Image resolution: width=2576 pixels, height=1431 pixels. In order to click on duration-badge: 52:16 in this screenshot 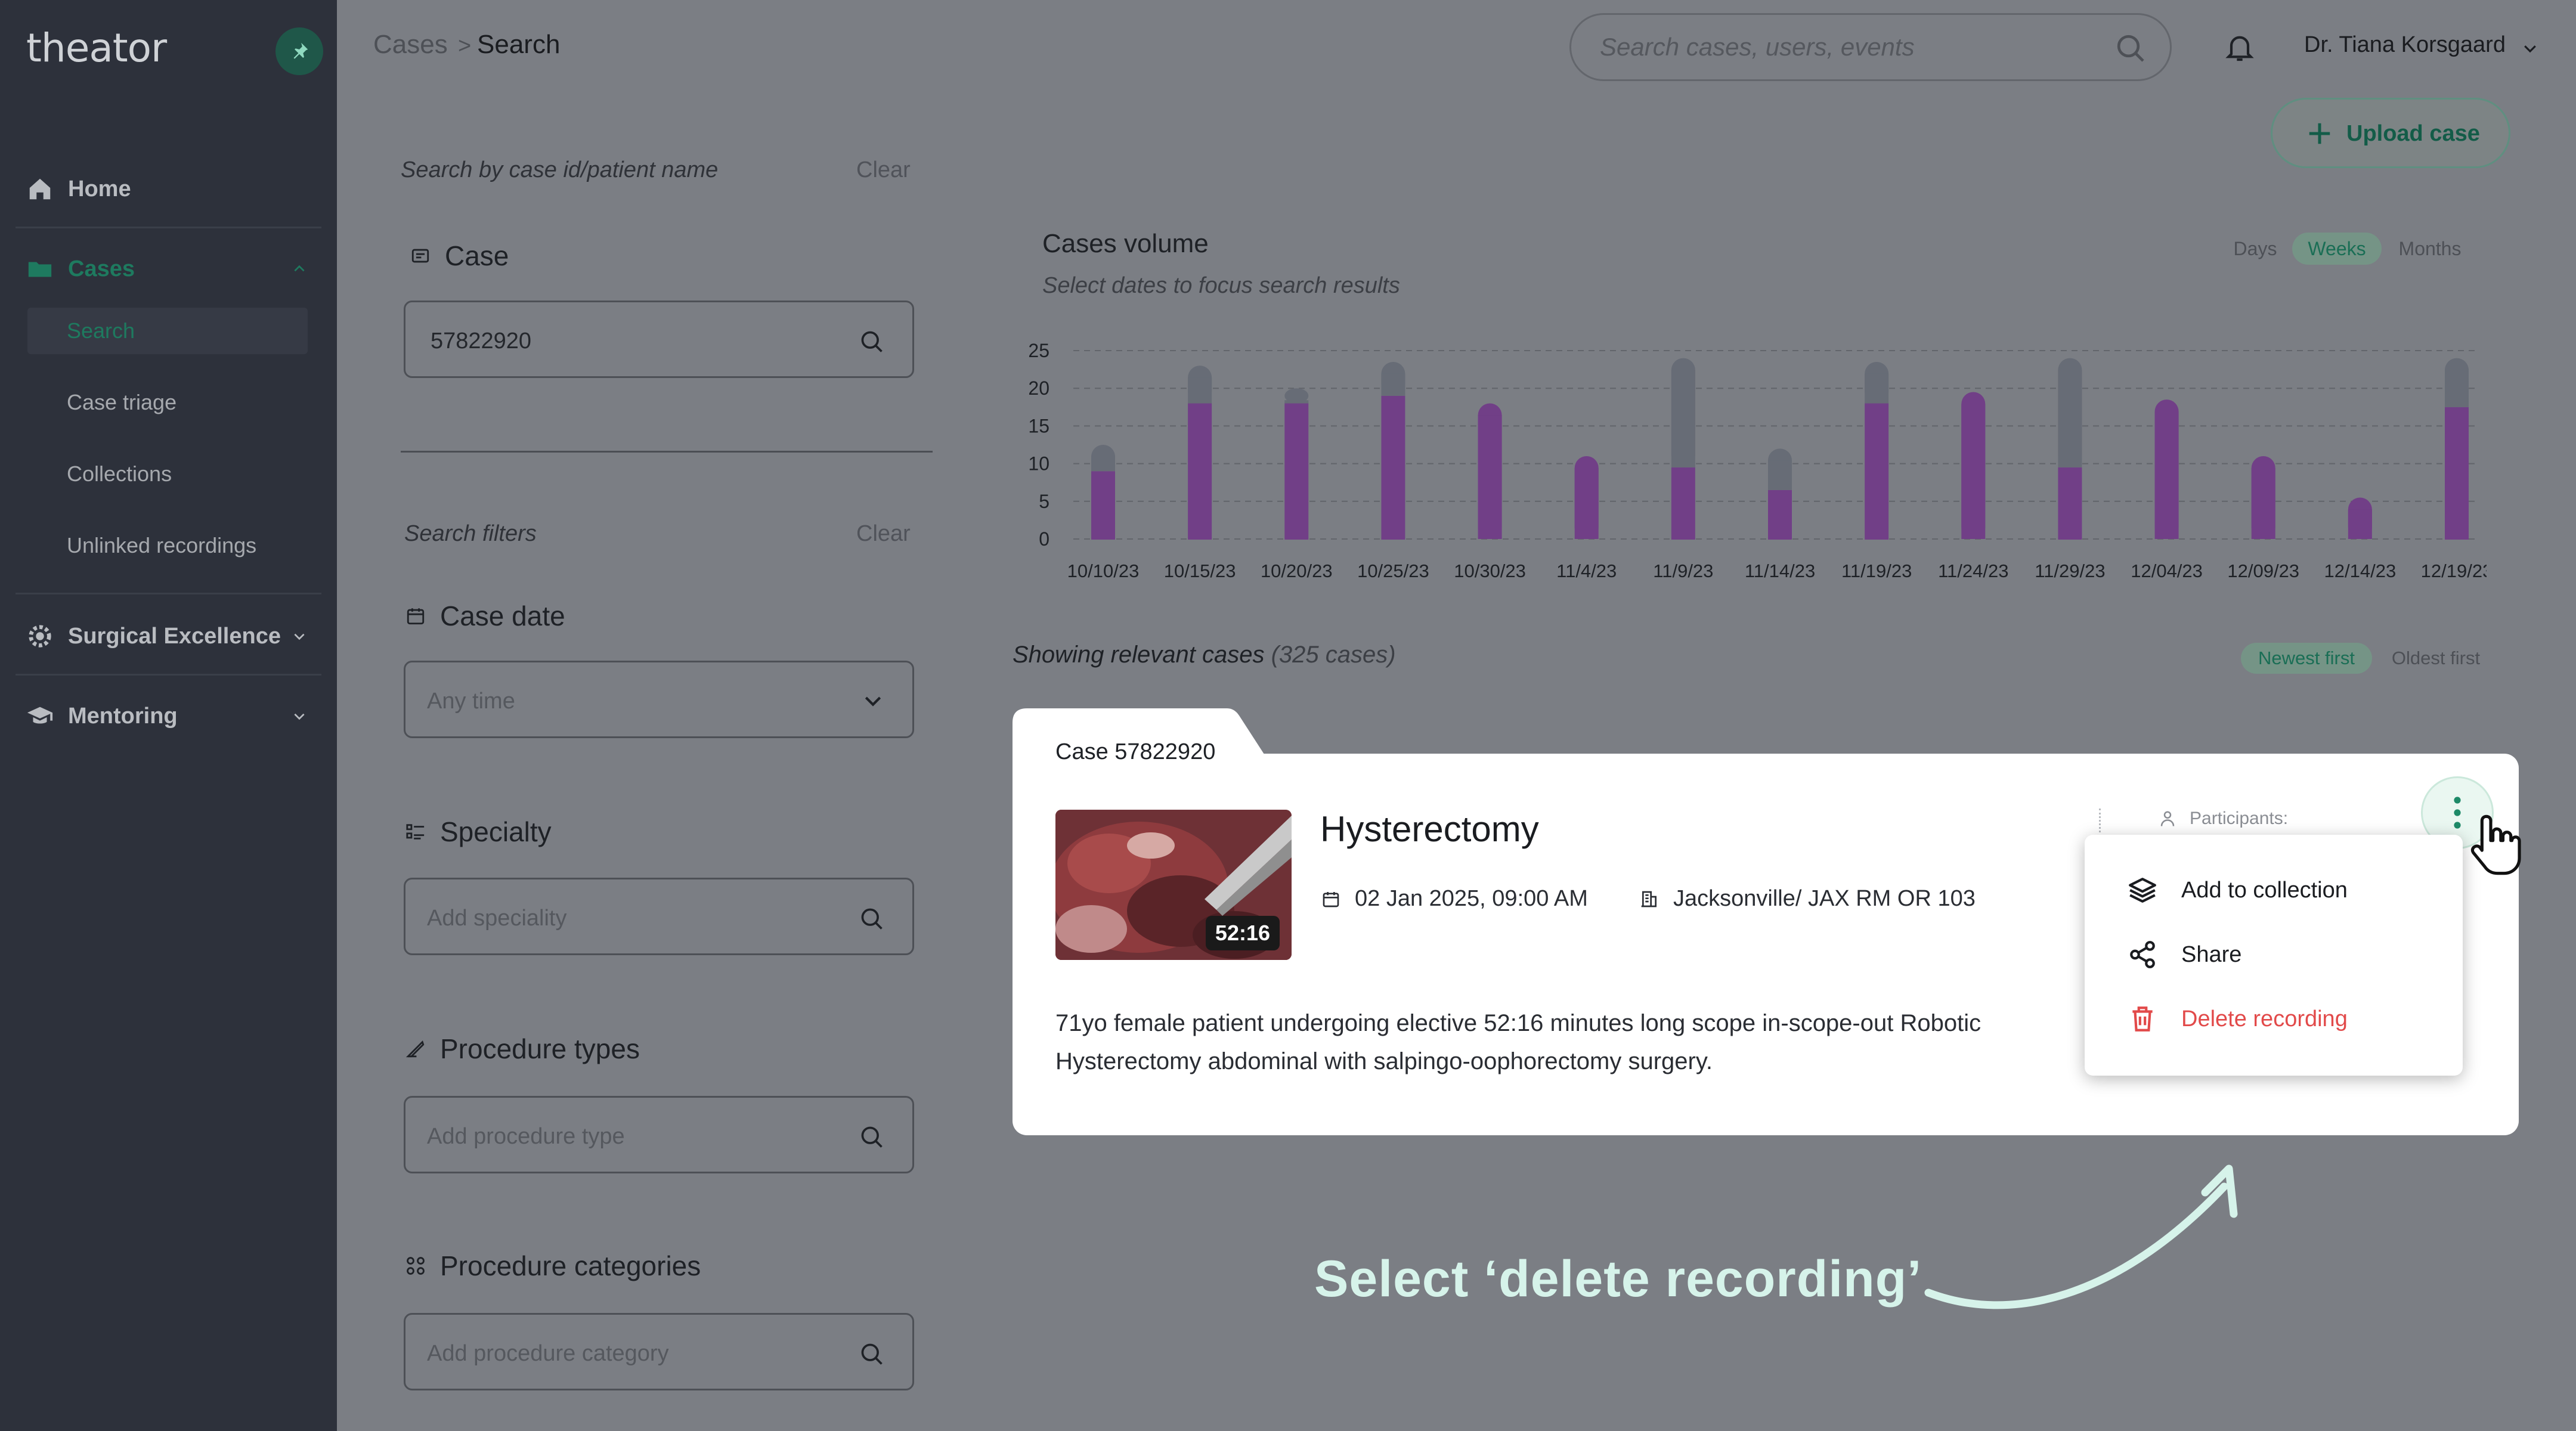, I will do `click(1242, 933)`.